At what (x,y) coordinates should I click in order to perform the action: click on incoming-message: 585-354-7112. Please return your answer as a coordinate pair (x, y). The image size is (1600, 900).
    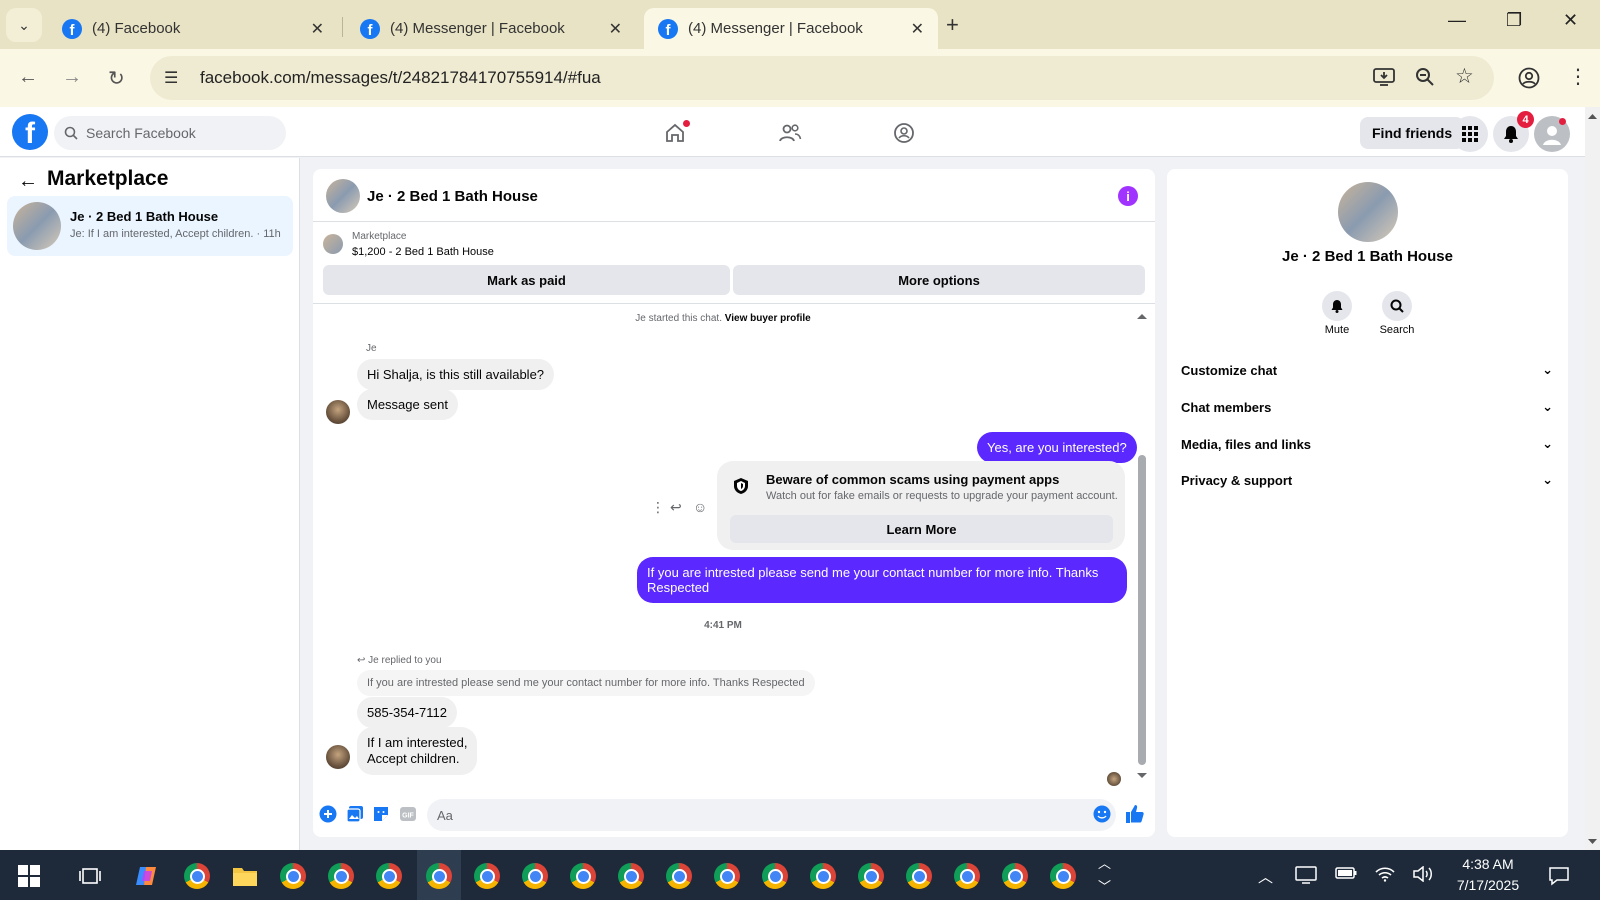
    Looking at the image, I should click on (407, 712).